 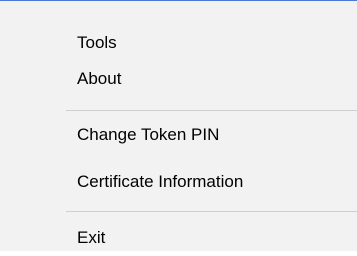 What do you see at coordinates (91, 237) in the screenshot?
I see `menu-item-label: Exit` at bounding box center [91, 237].